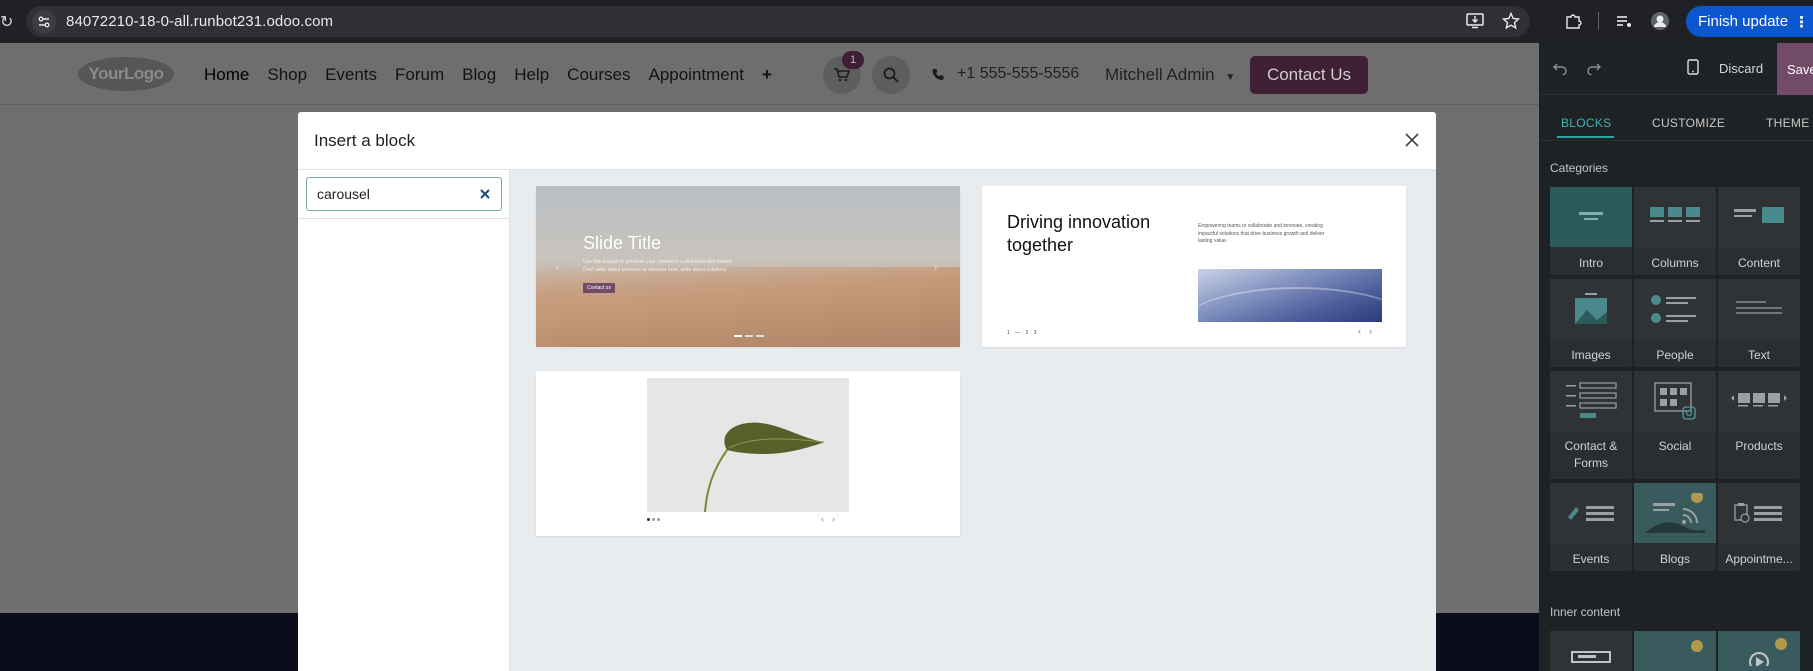  I want to click on category-events: Events, so click(1591, 527).